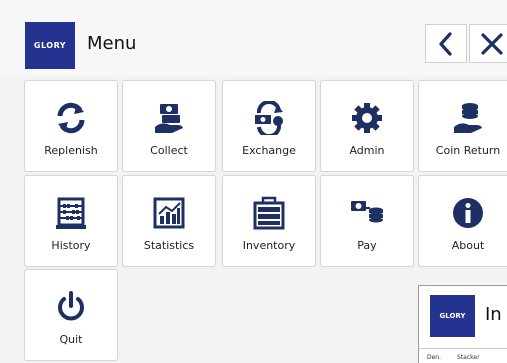  Describe the element at coordinates (71, 213) in the screenshot. I see `abacus-icon` at that location.